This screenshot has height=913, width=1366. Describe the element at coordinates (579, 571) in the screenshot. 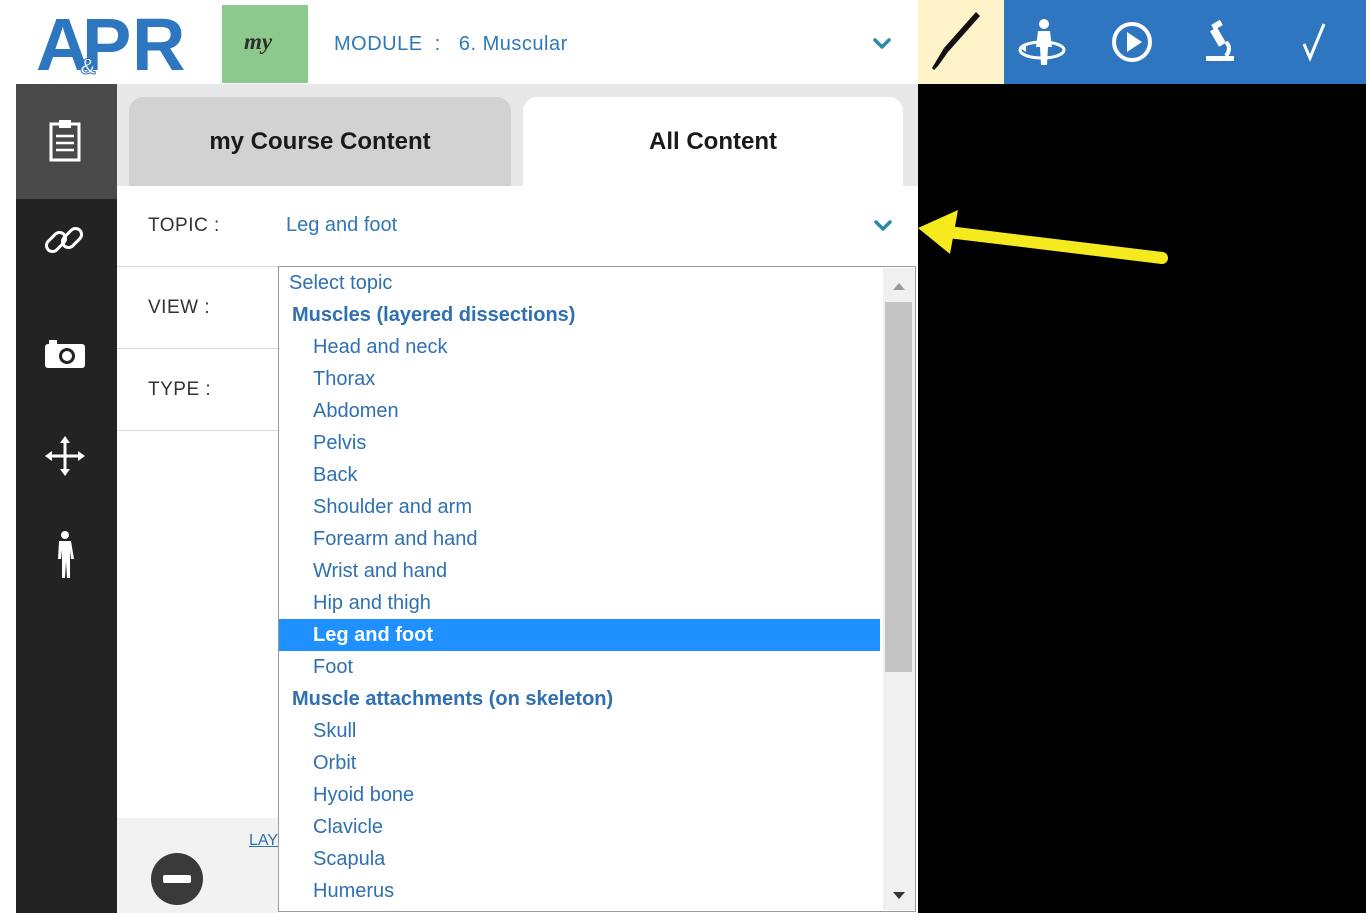

I see `dropdown-option: Wrist and hand` at that location.